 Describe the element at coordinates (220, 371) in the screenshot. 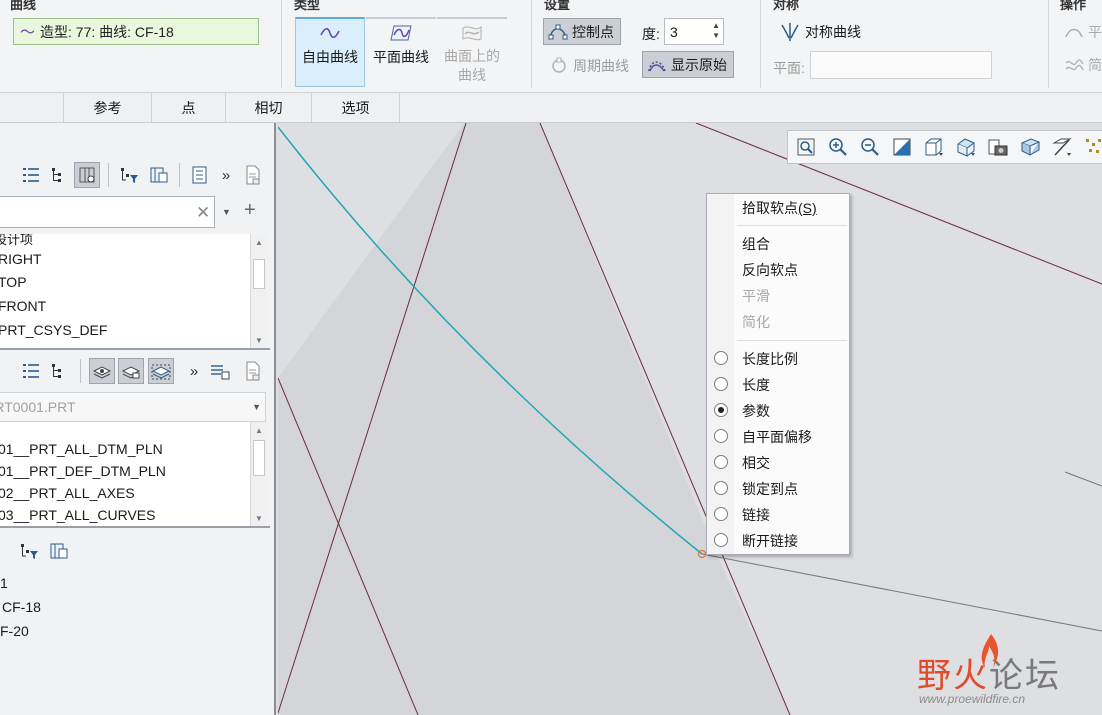

I see `layer-properties-icon` at that location.